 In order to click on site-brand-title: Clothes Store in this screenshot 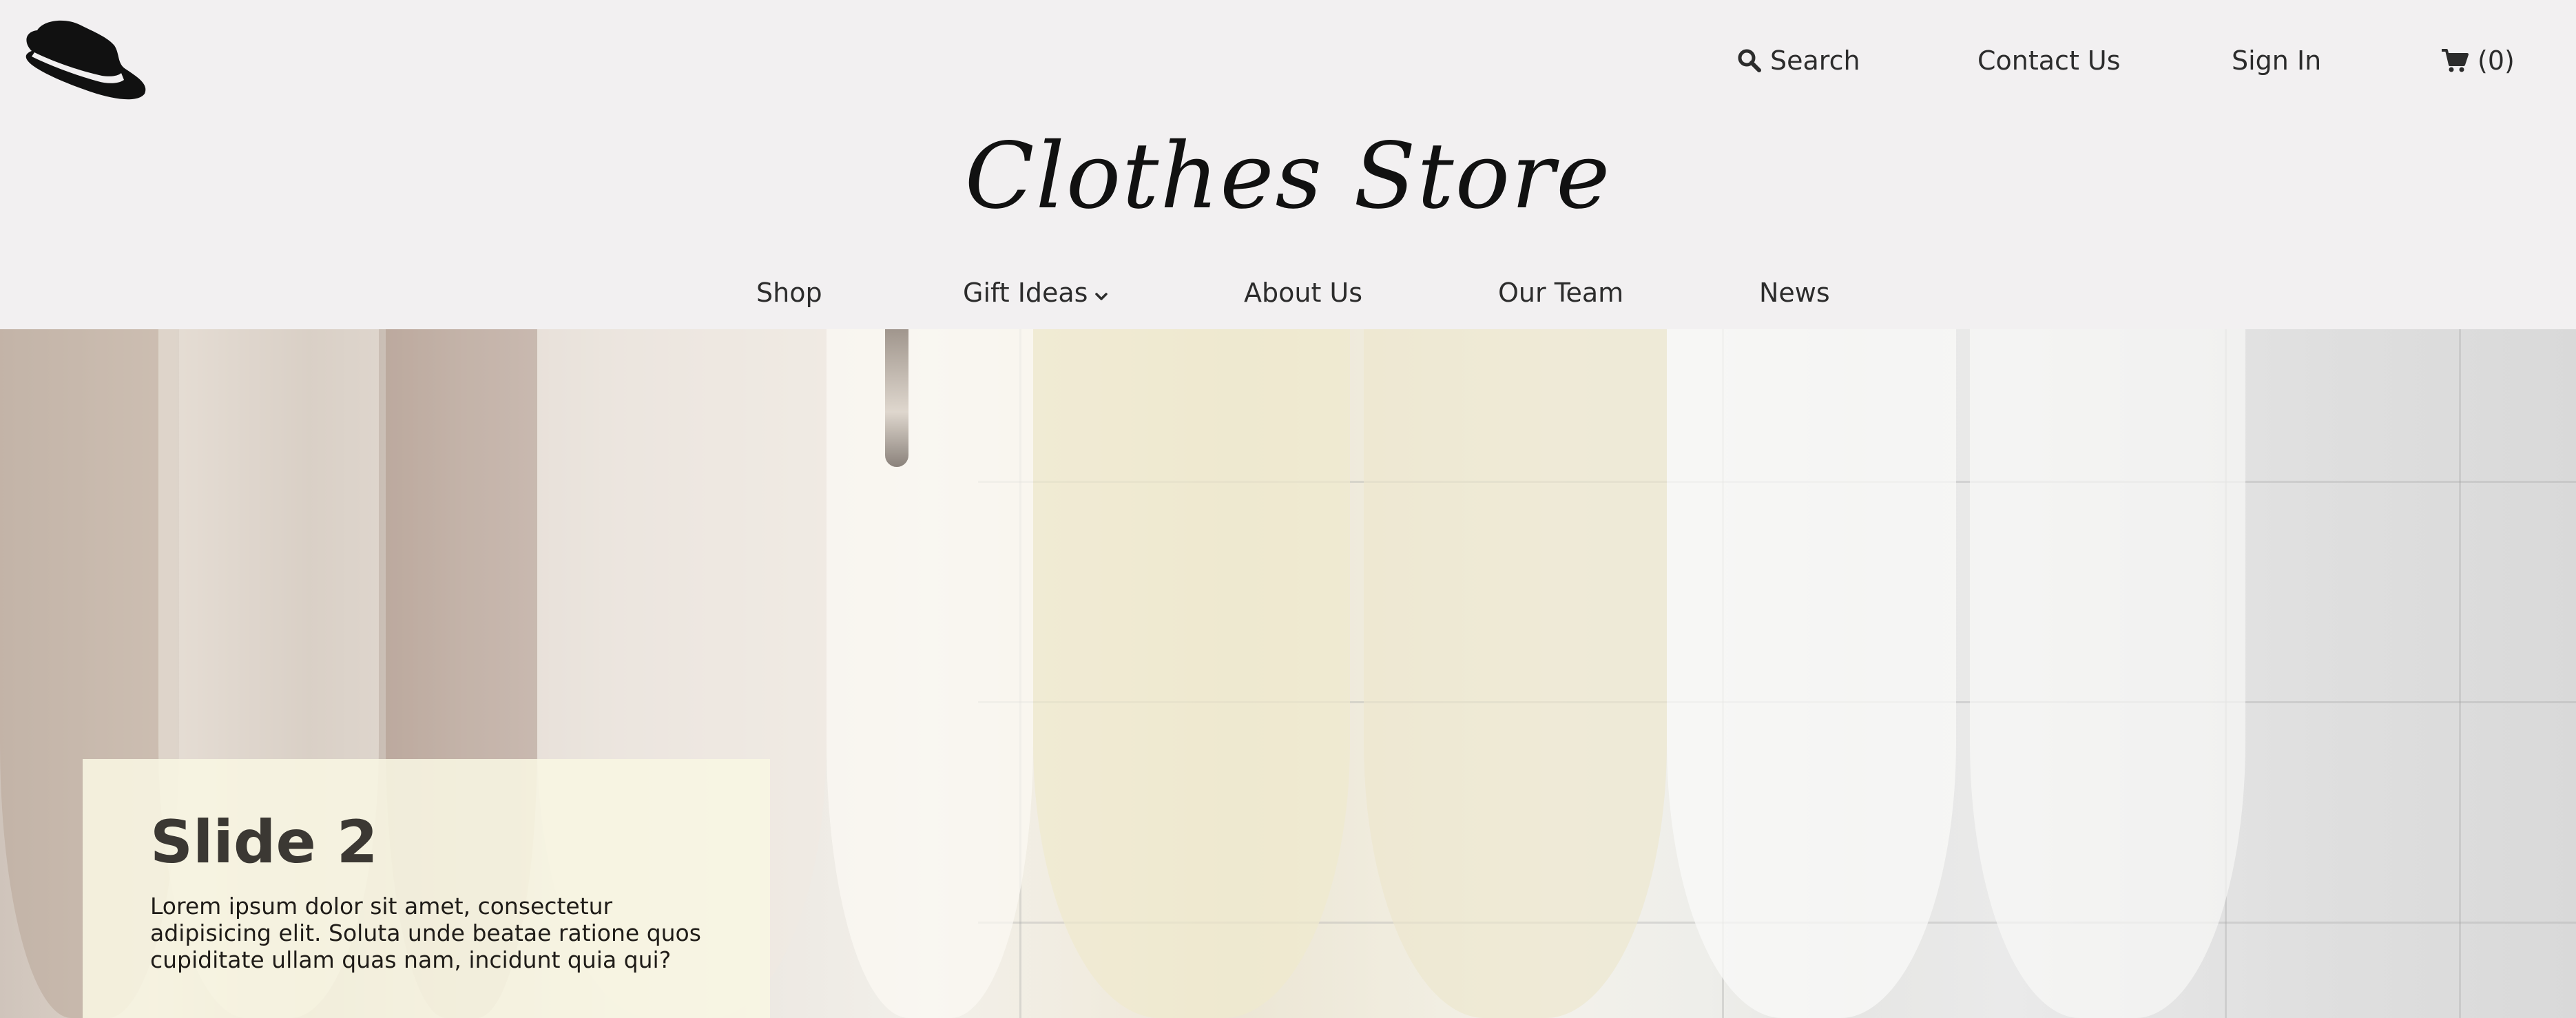, I will do `click(1288, 176)`.